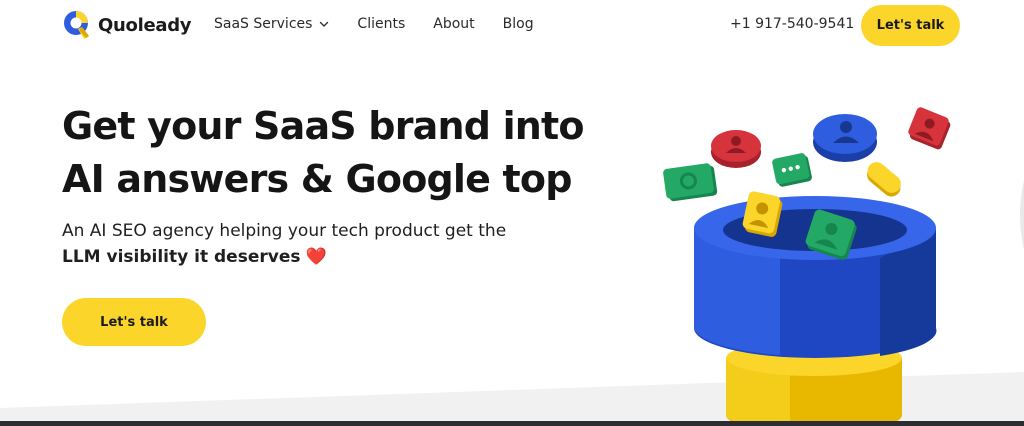  Describe the element at coordinates (910, 25) in the screenshot. I see `lets-talk-header-button: Let's talk` at that location.